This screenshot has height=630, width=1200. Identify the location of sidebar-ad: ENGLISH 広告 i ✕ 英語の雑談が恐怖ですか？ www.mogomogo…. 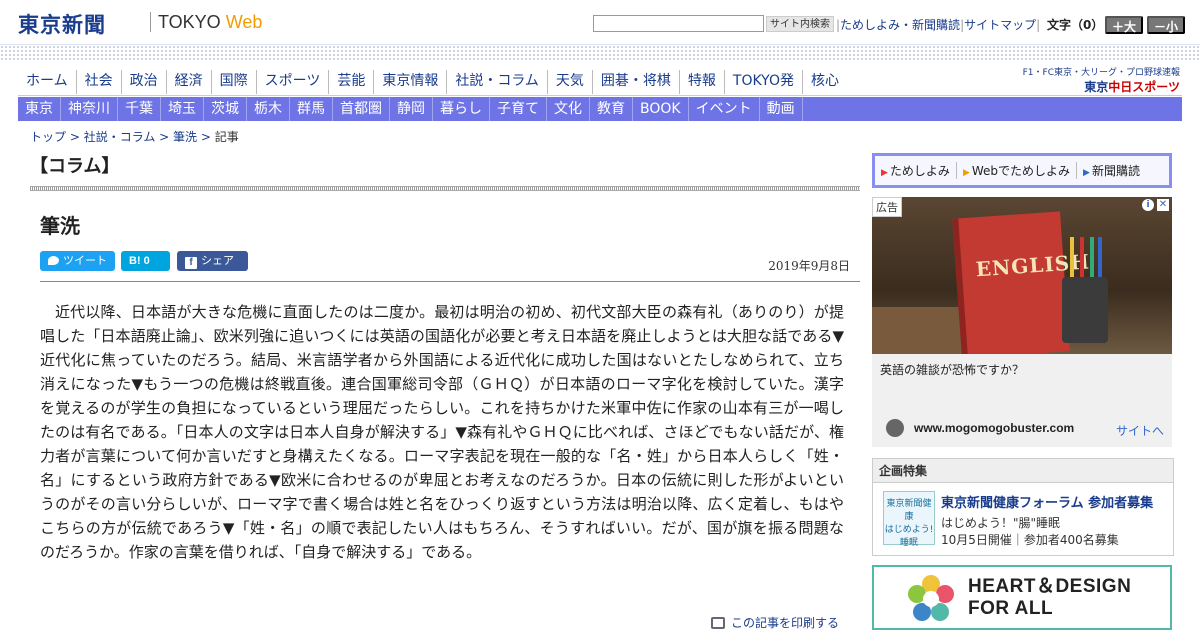
(1022, 322).